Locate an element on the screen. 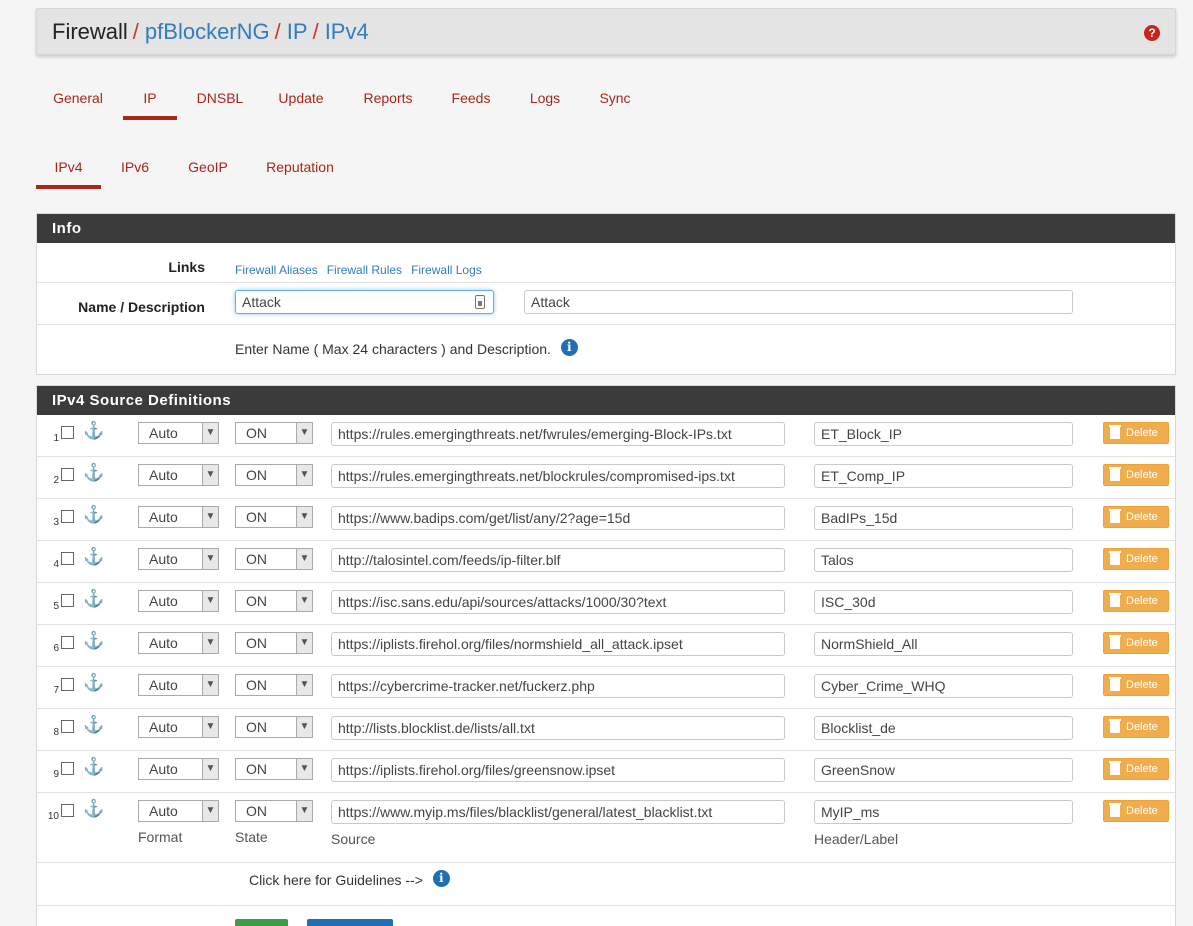 The image size is (1193, 926). description-input: Attack is located at coordinates (798, 302).